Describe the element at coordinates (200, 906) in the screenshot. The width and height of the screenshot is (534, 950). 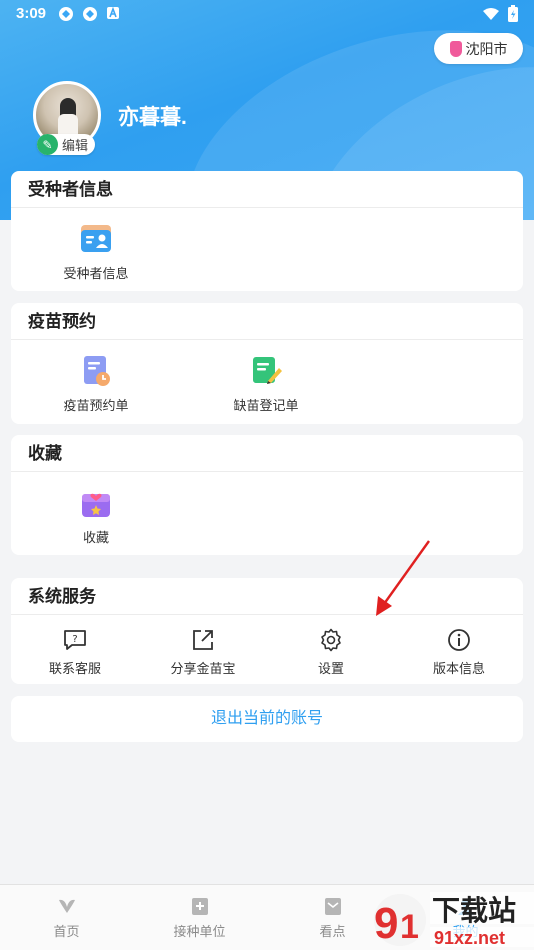
I see `clinic-icon` at that location.